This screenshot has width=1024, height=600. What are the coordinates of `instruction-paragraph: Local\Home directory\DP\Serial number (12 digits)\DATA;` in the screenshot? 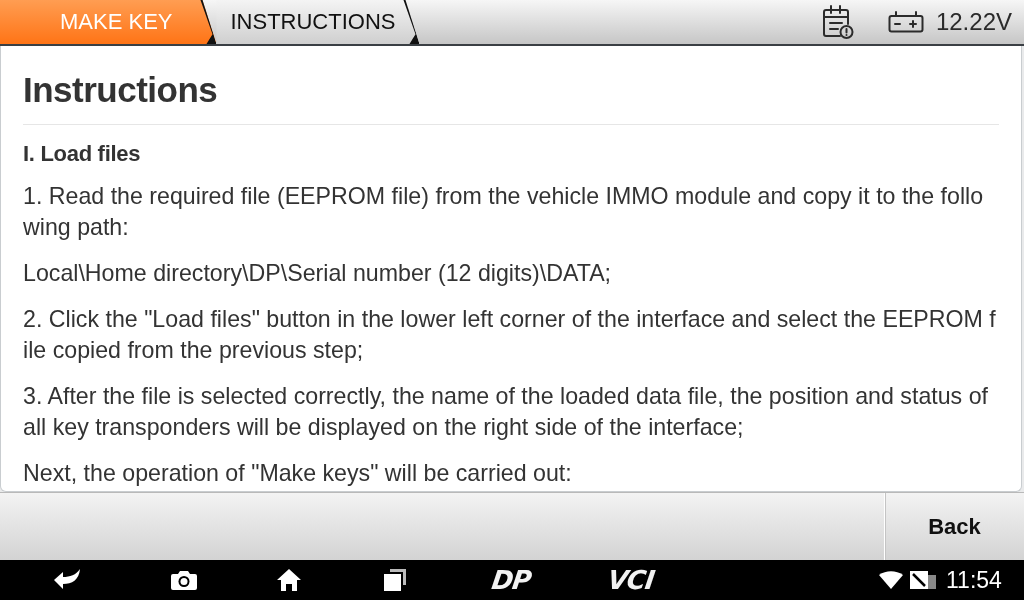 It's located at (318, 273).